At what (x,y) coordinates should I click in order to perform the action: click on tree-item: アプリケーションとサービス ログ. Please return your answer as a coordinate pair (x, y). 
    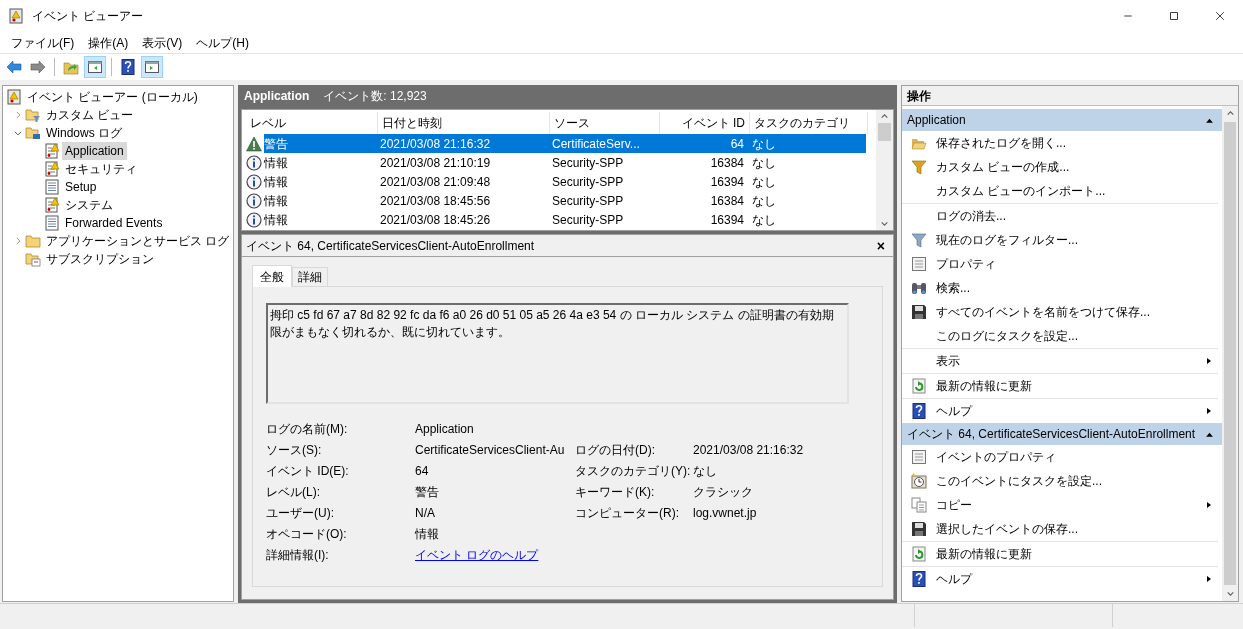
    Looking at the image, I should click on (138, 241).